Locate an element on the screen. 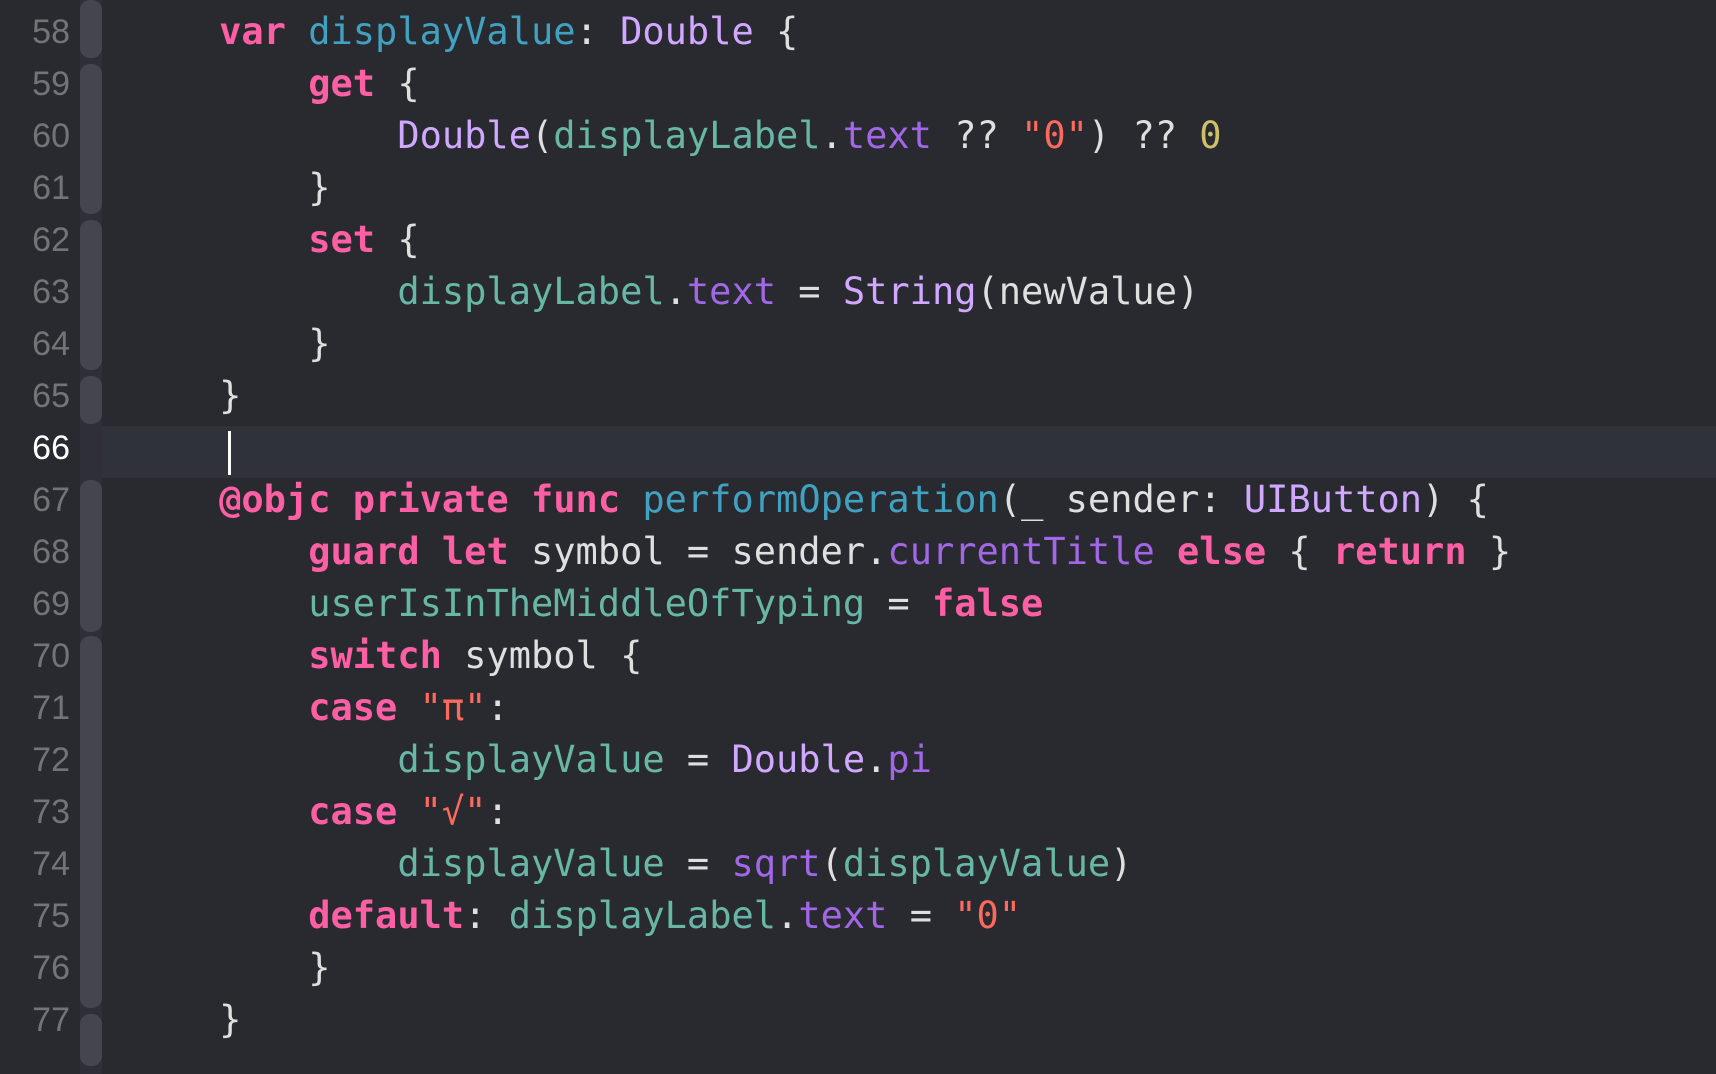 This screenshot has height=1074, width=1716. code-text: displayValue = sqrt(displayValue) is located at coordinates (631, 864).